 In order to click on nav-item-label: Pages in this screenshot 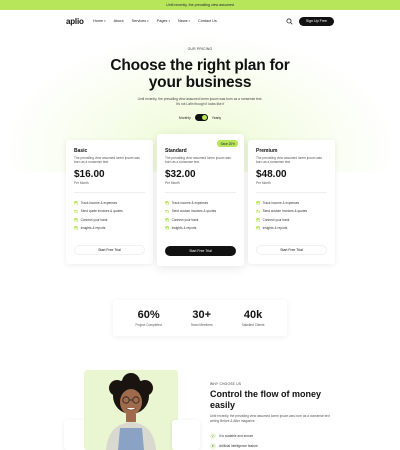, I will do `click(162, 21)`.